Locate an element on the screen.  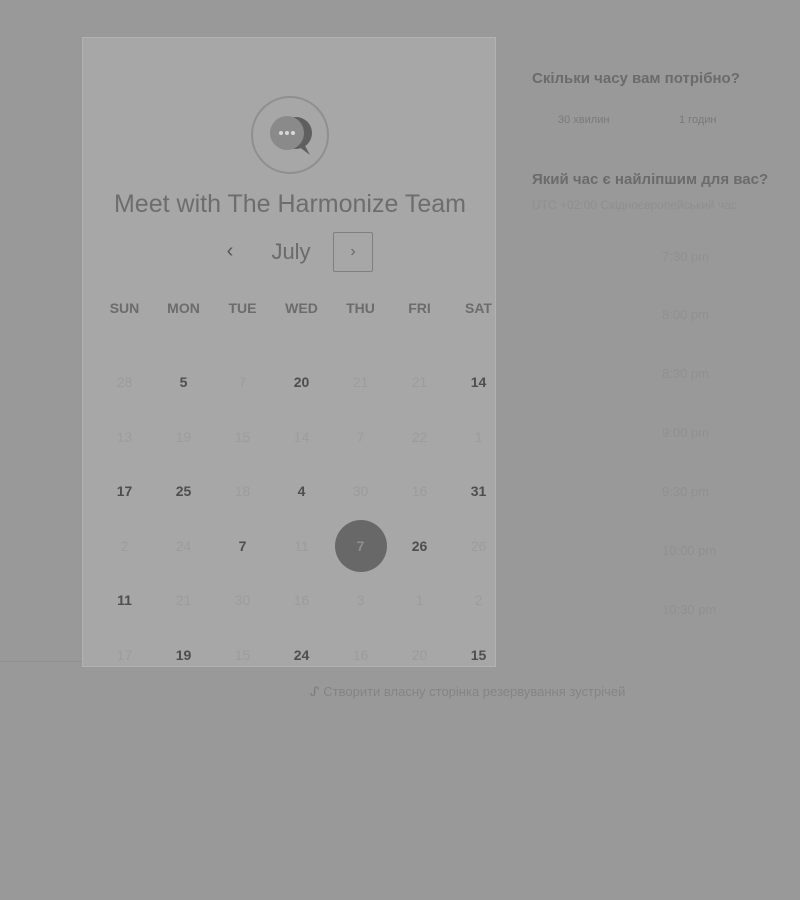
calendar-day: 4 is located at coordinates (301, 491).